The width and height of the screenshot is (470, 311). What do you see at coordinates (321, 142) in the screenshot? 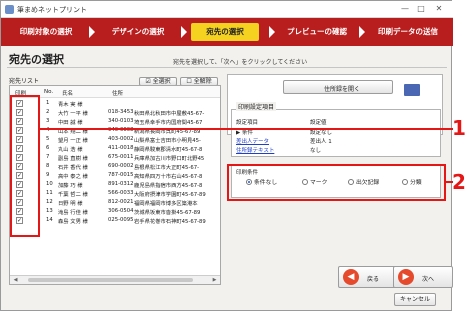
I see `settings-value-sender: 差出人 1` at bounding box center [321, 142].